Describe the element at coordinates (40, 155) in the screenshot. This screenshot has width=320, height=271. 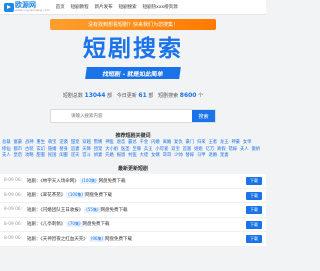
I see `hot-keyword: 甜蜜` at that location.